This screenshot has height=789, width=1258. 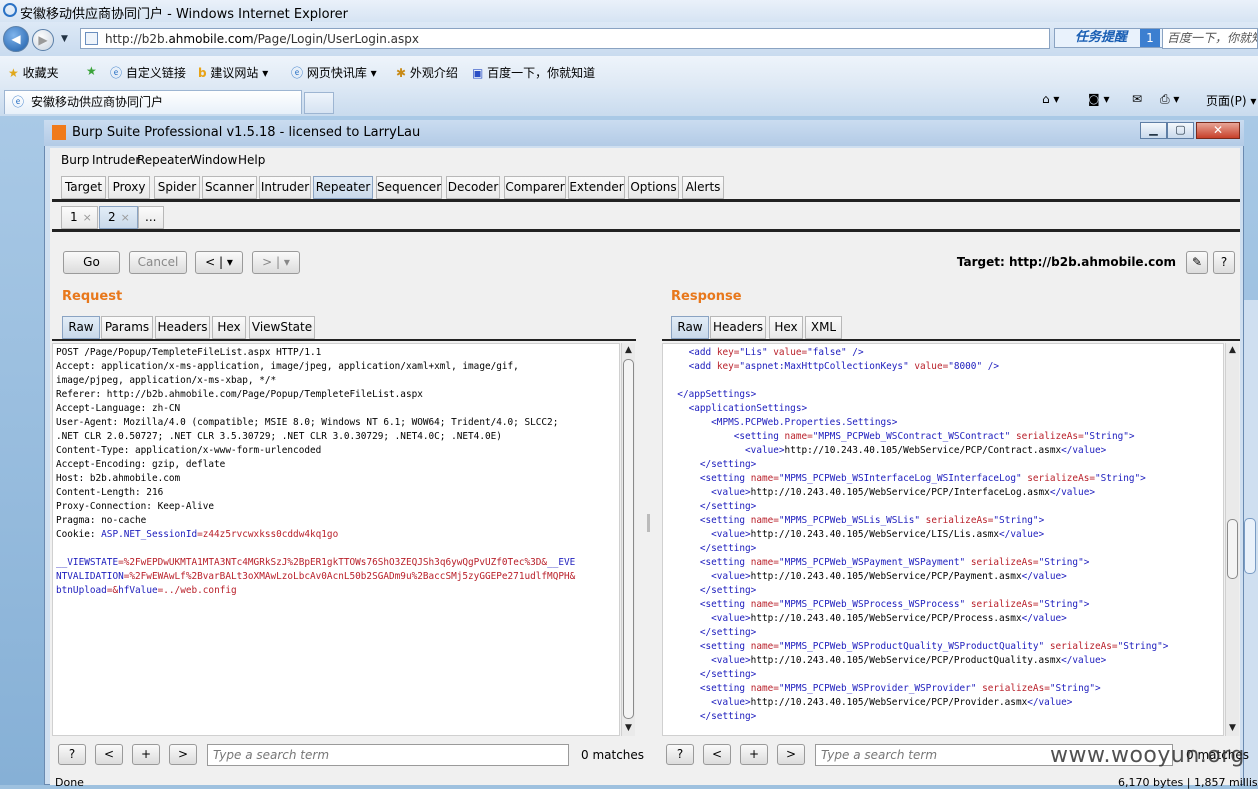 I want to click on ie-page-icon: ⓔ, so click(x=297, y=73).